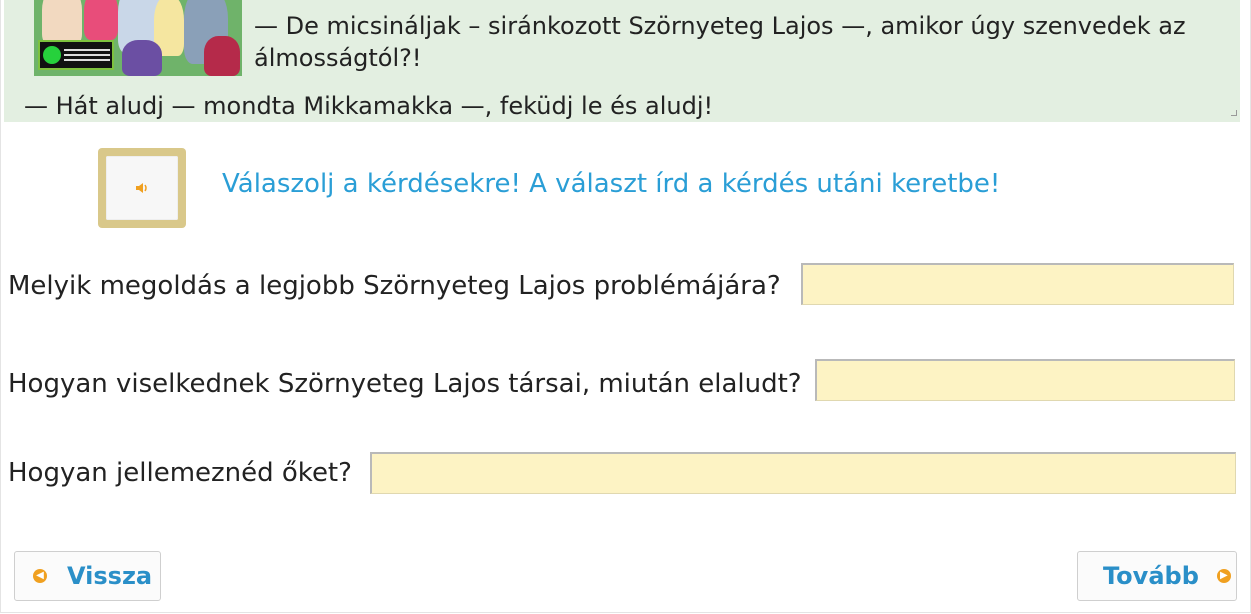  Describe the element at coordinates (180, 473) in the screenshot. I see `question-3-label: Hogyan jellemeznéd őket?` at that location.